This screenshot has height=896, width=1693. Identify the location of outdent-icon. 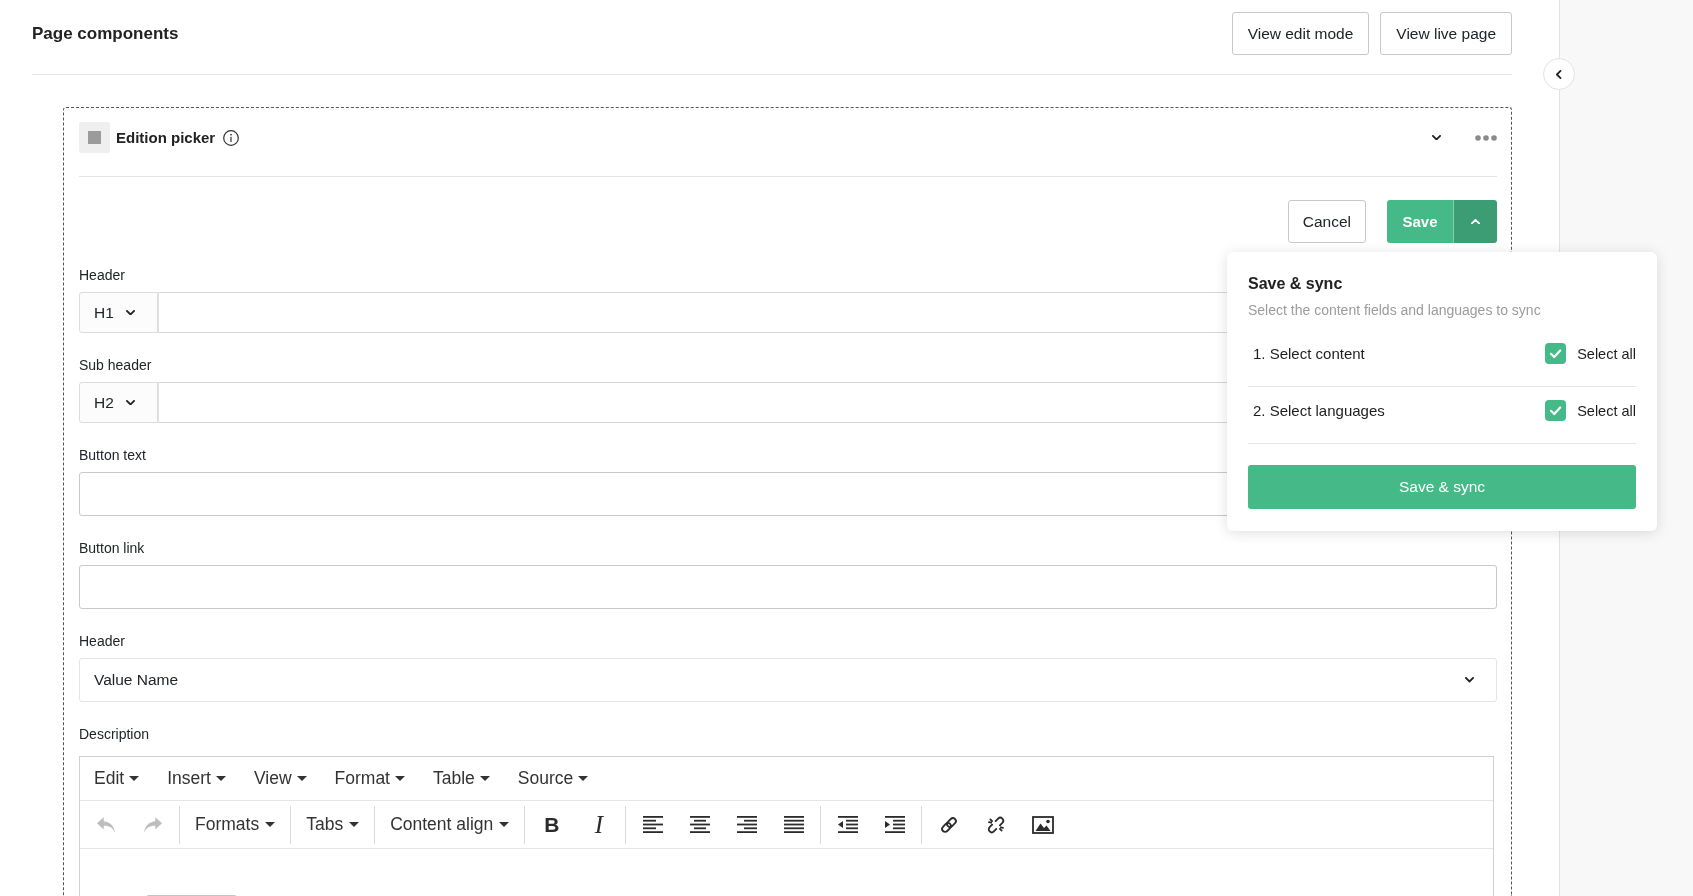
(847, 824).